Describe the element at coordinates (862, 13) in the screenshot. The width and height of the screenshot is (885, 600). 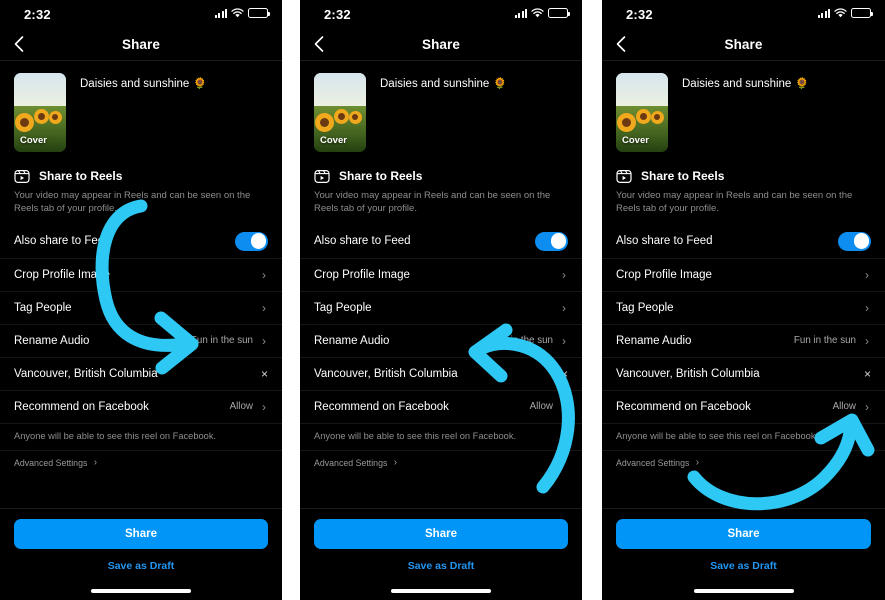
I see `battery-icon` at that location.